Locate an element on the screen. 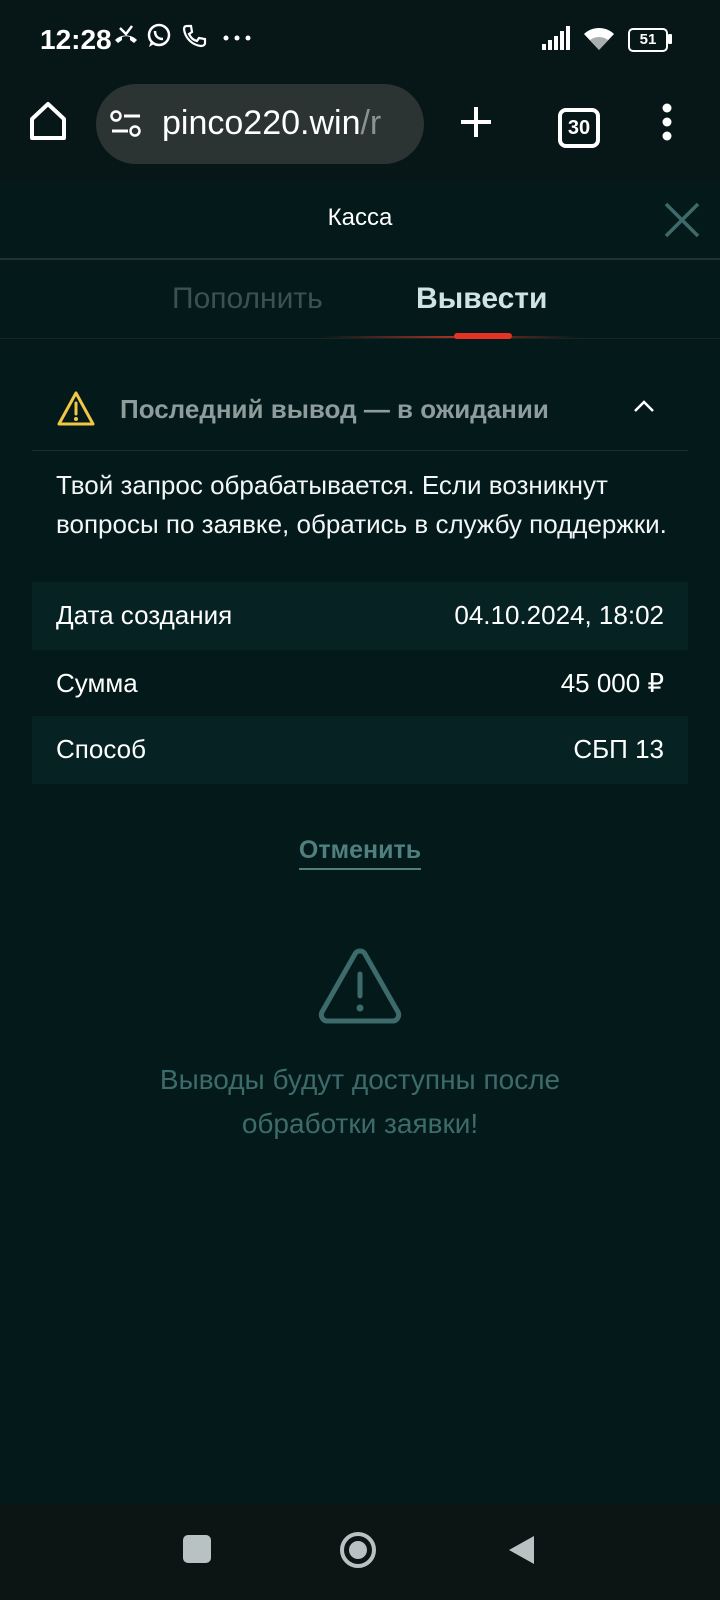 The width and height of the screenshot is (720, 1600). battery-level: 51 is located at coordinates (648, 39).